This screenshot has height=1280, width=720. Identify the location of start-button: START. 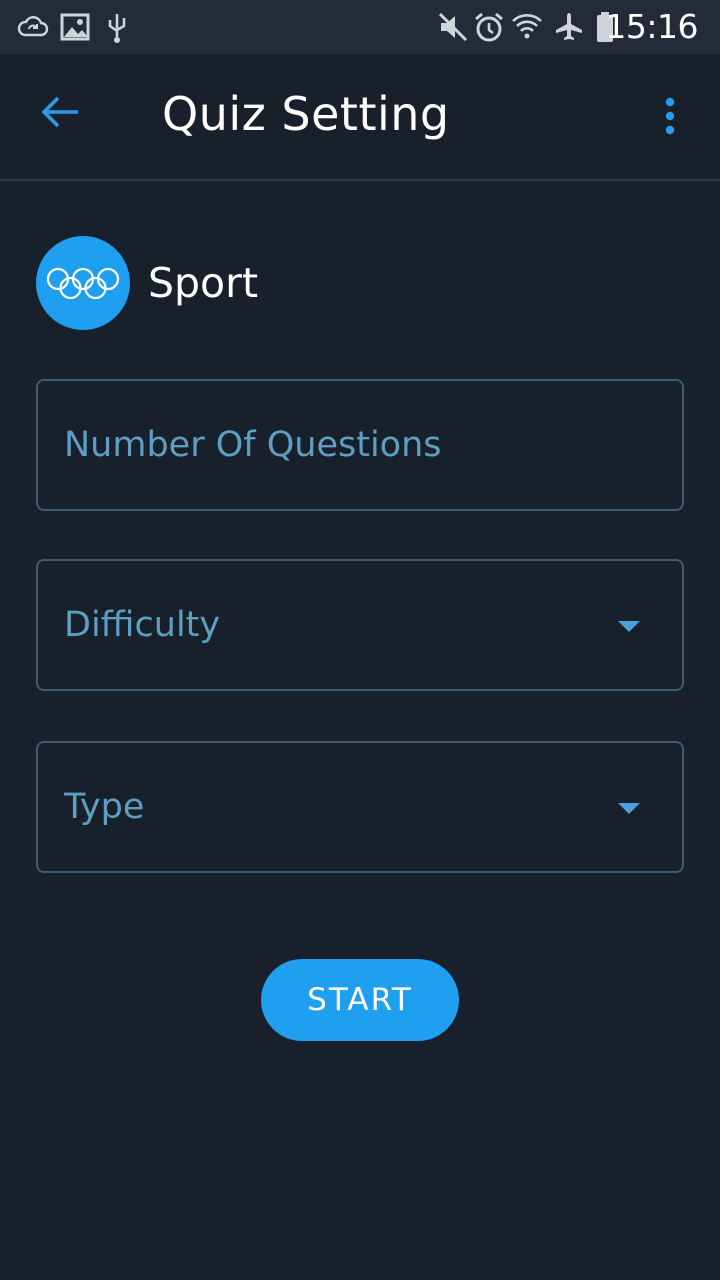
(360, 1000).